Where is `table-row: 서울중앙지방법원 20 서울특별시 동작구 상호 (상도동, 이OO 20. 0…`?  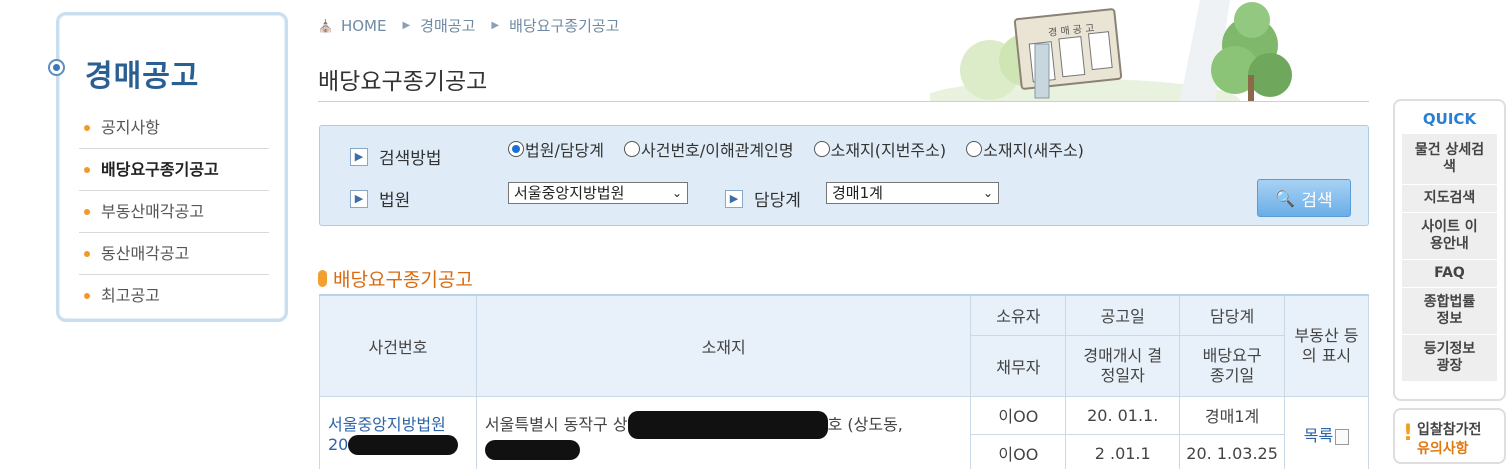 table-row: 서울중앙지방법원 20 서울특별시 동작구 상호 (상도동, 이OO 20. 0… is located at coordinates (844, 432).